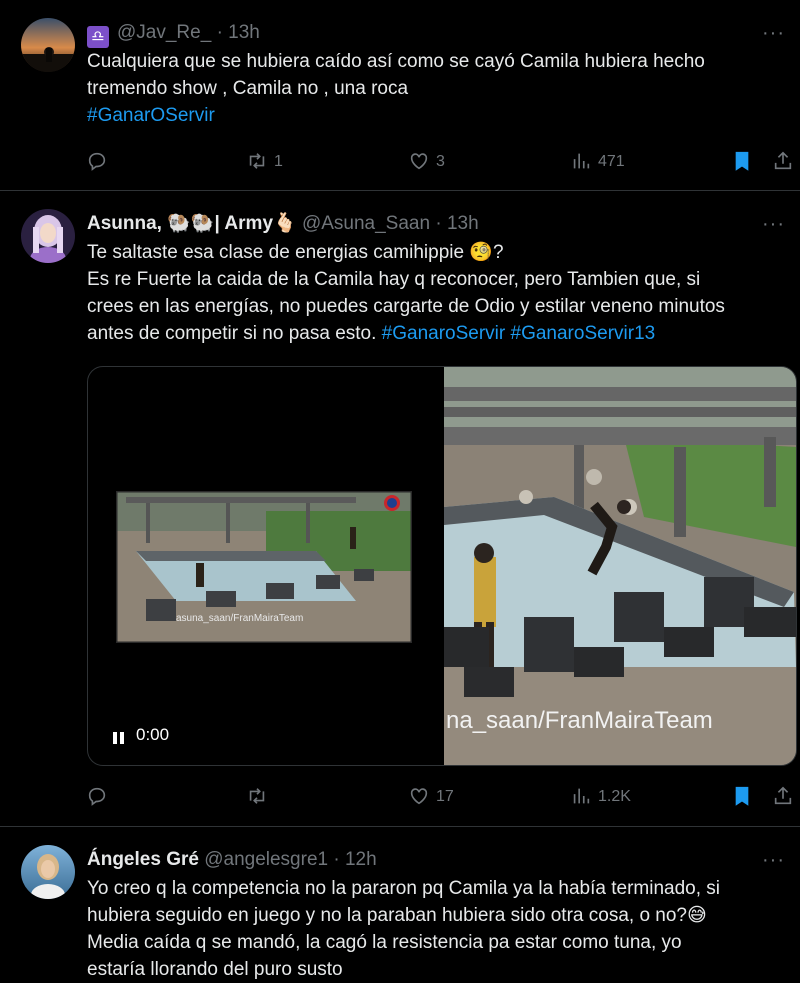 This screenshot has height=983, width=800. I want to click on user-handle: @angelesgre1, so click(266, 859).